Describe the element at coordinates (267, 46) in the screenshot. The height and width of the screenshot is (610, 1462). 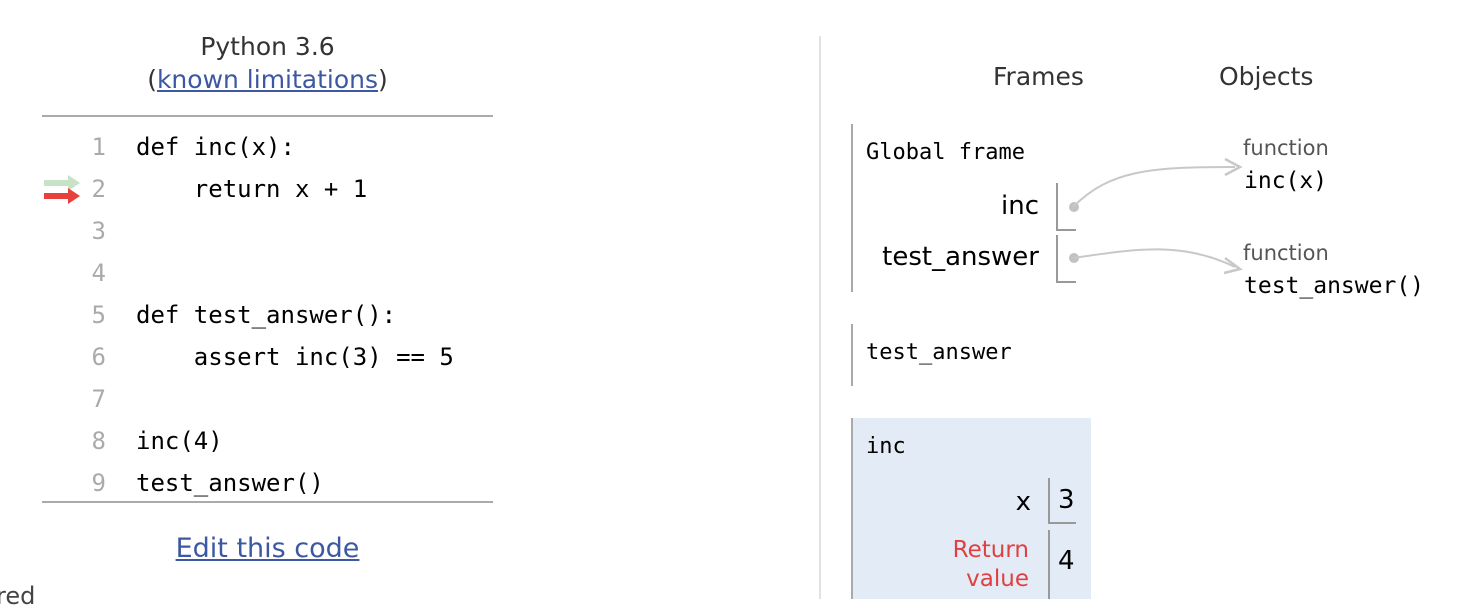
I see `language-version: Python 3.6` at that location.